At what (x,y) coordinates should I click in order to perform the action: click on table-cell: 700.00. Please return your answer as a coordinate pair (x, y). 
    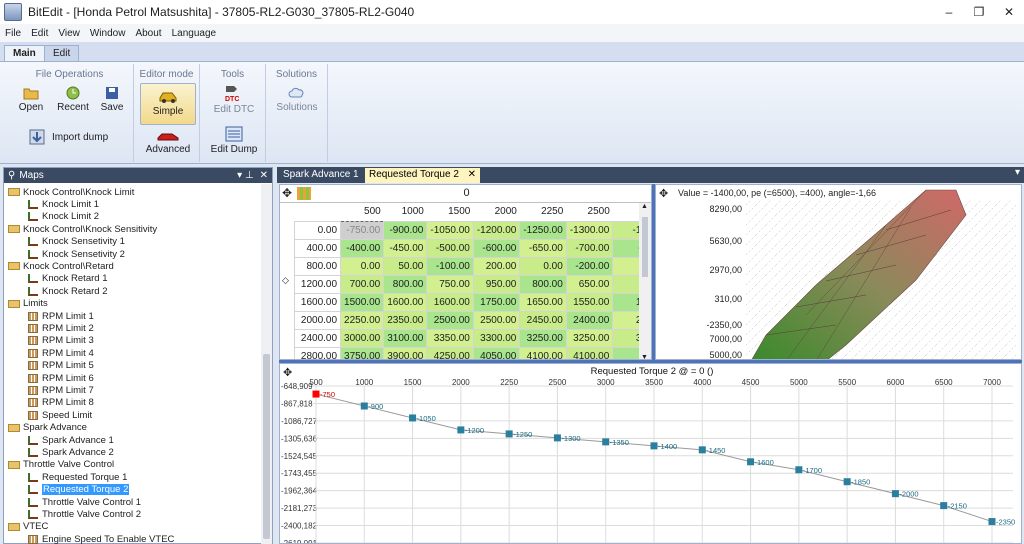
    Looking at the image, I should click on (362, 284).